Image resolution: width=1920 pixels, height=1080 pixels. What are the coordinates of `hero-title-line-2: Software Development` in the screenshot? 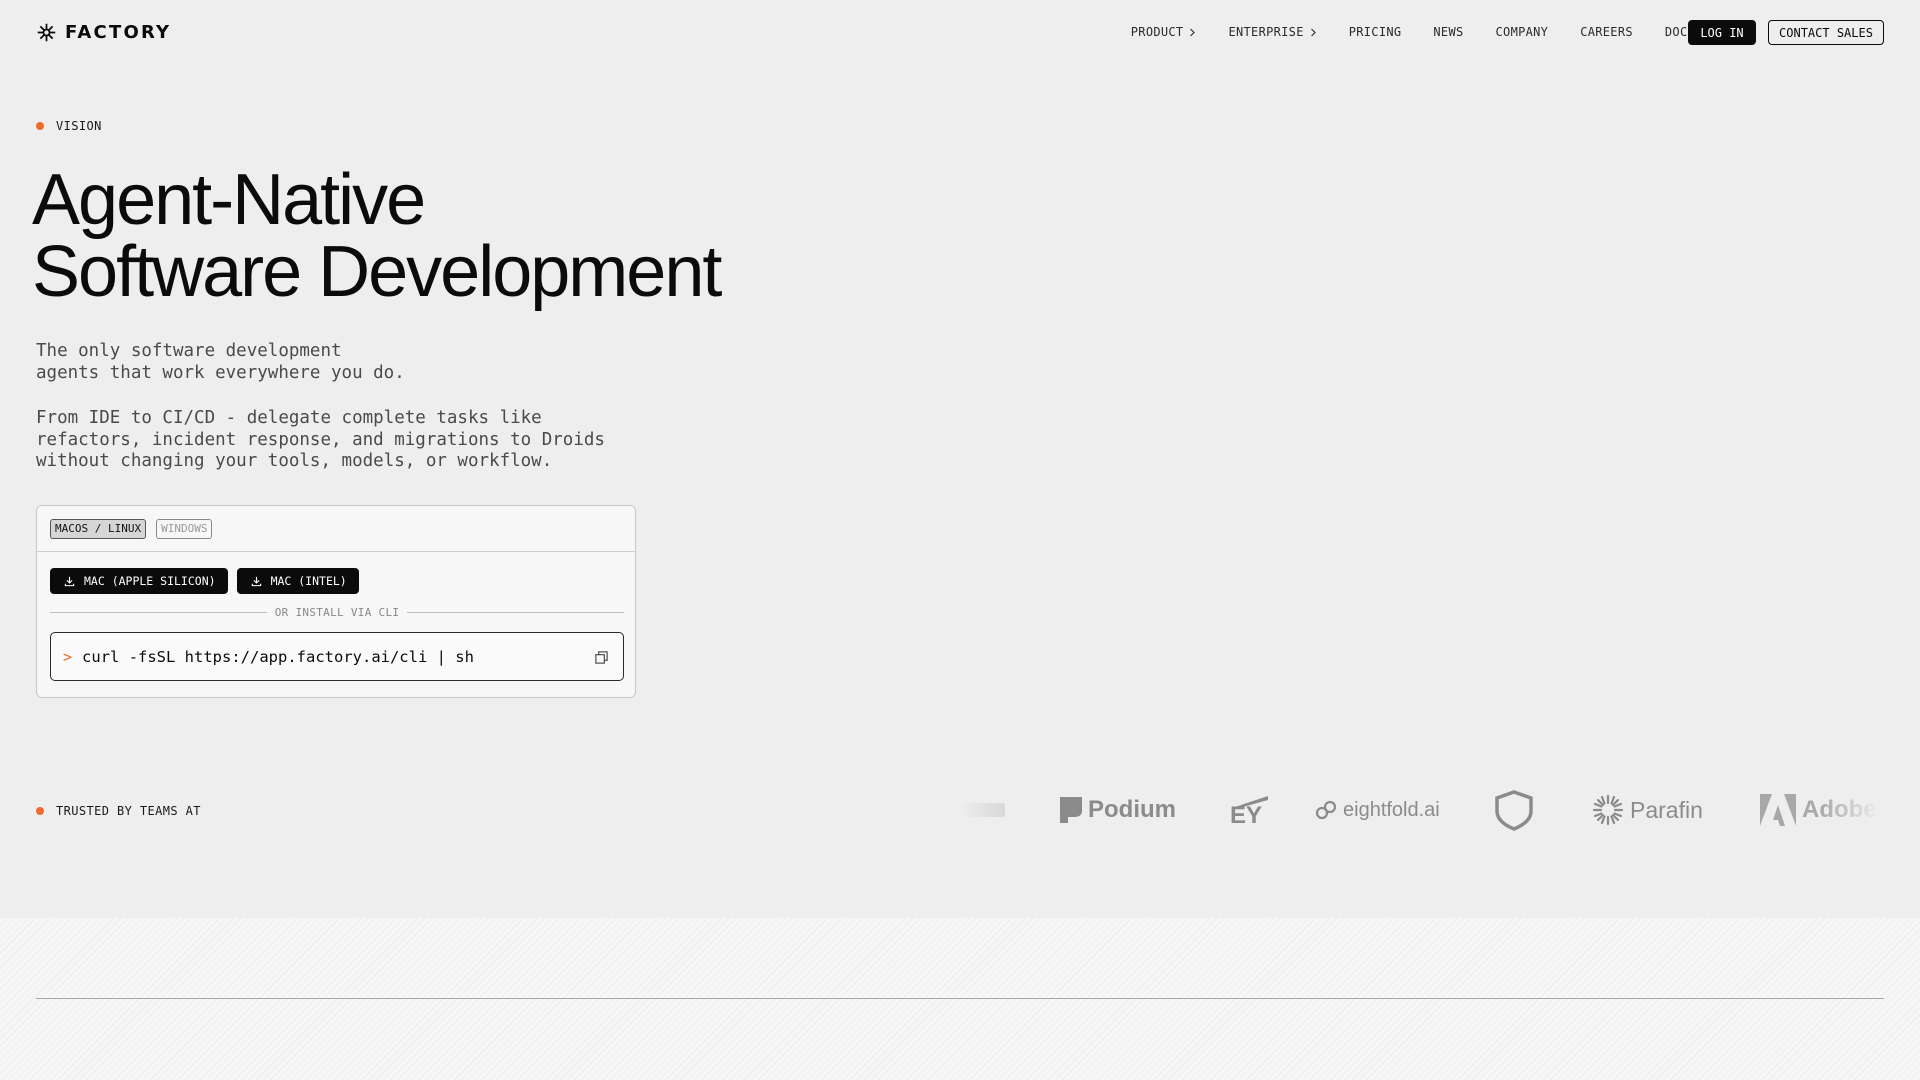 It's located at (377, 272).